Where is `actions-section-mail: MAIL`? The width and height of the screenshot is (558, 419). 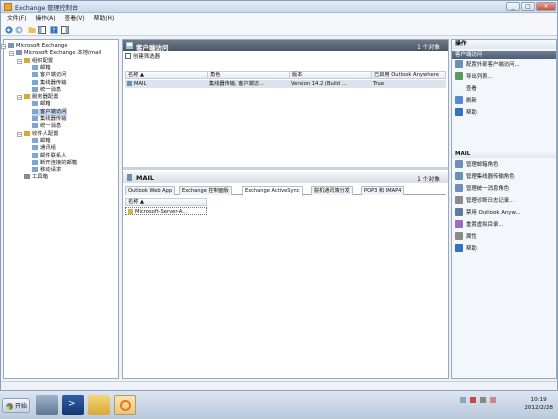 actions-section-mail: MAIL is located at coordinates (504, 154).